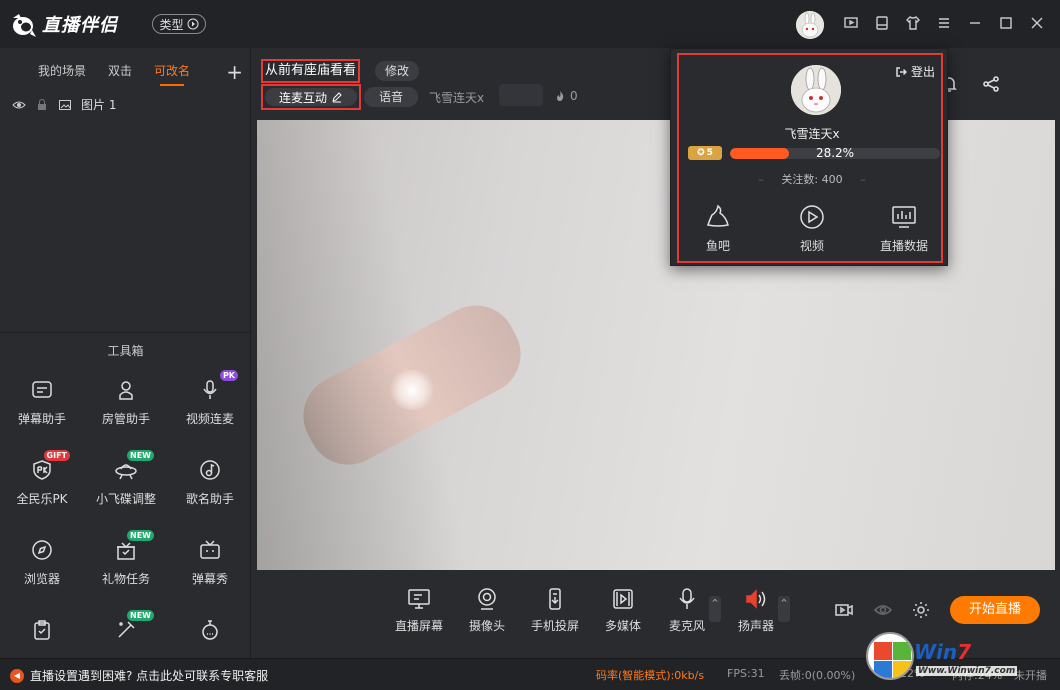 The image size is (1060, 690). I want to click on timer-icon, so click(210, 630).